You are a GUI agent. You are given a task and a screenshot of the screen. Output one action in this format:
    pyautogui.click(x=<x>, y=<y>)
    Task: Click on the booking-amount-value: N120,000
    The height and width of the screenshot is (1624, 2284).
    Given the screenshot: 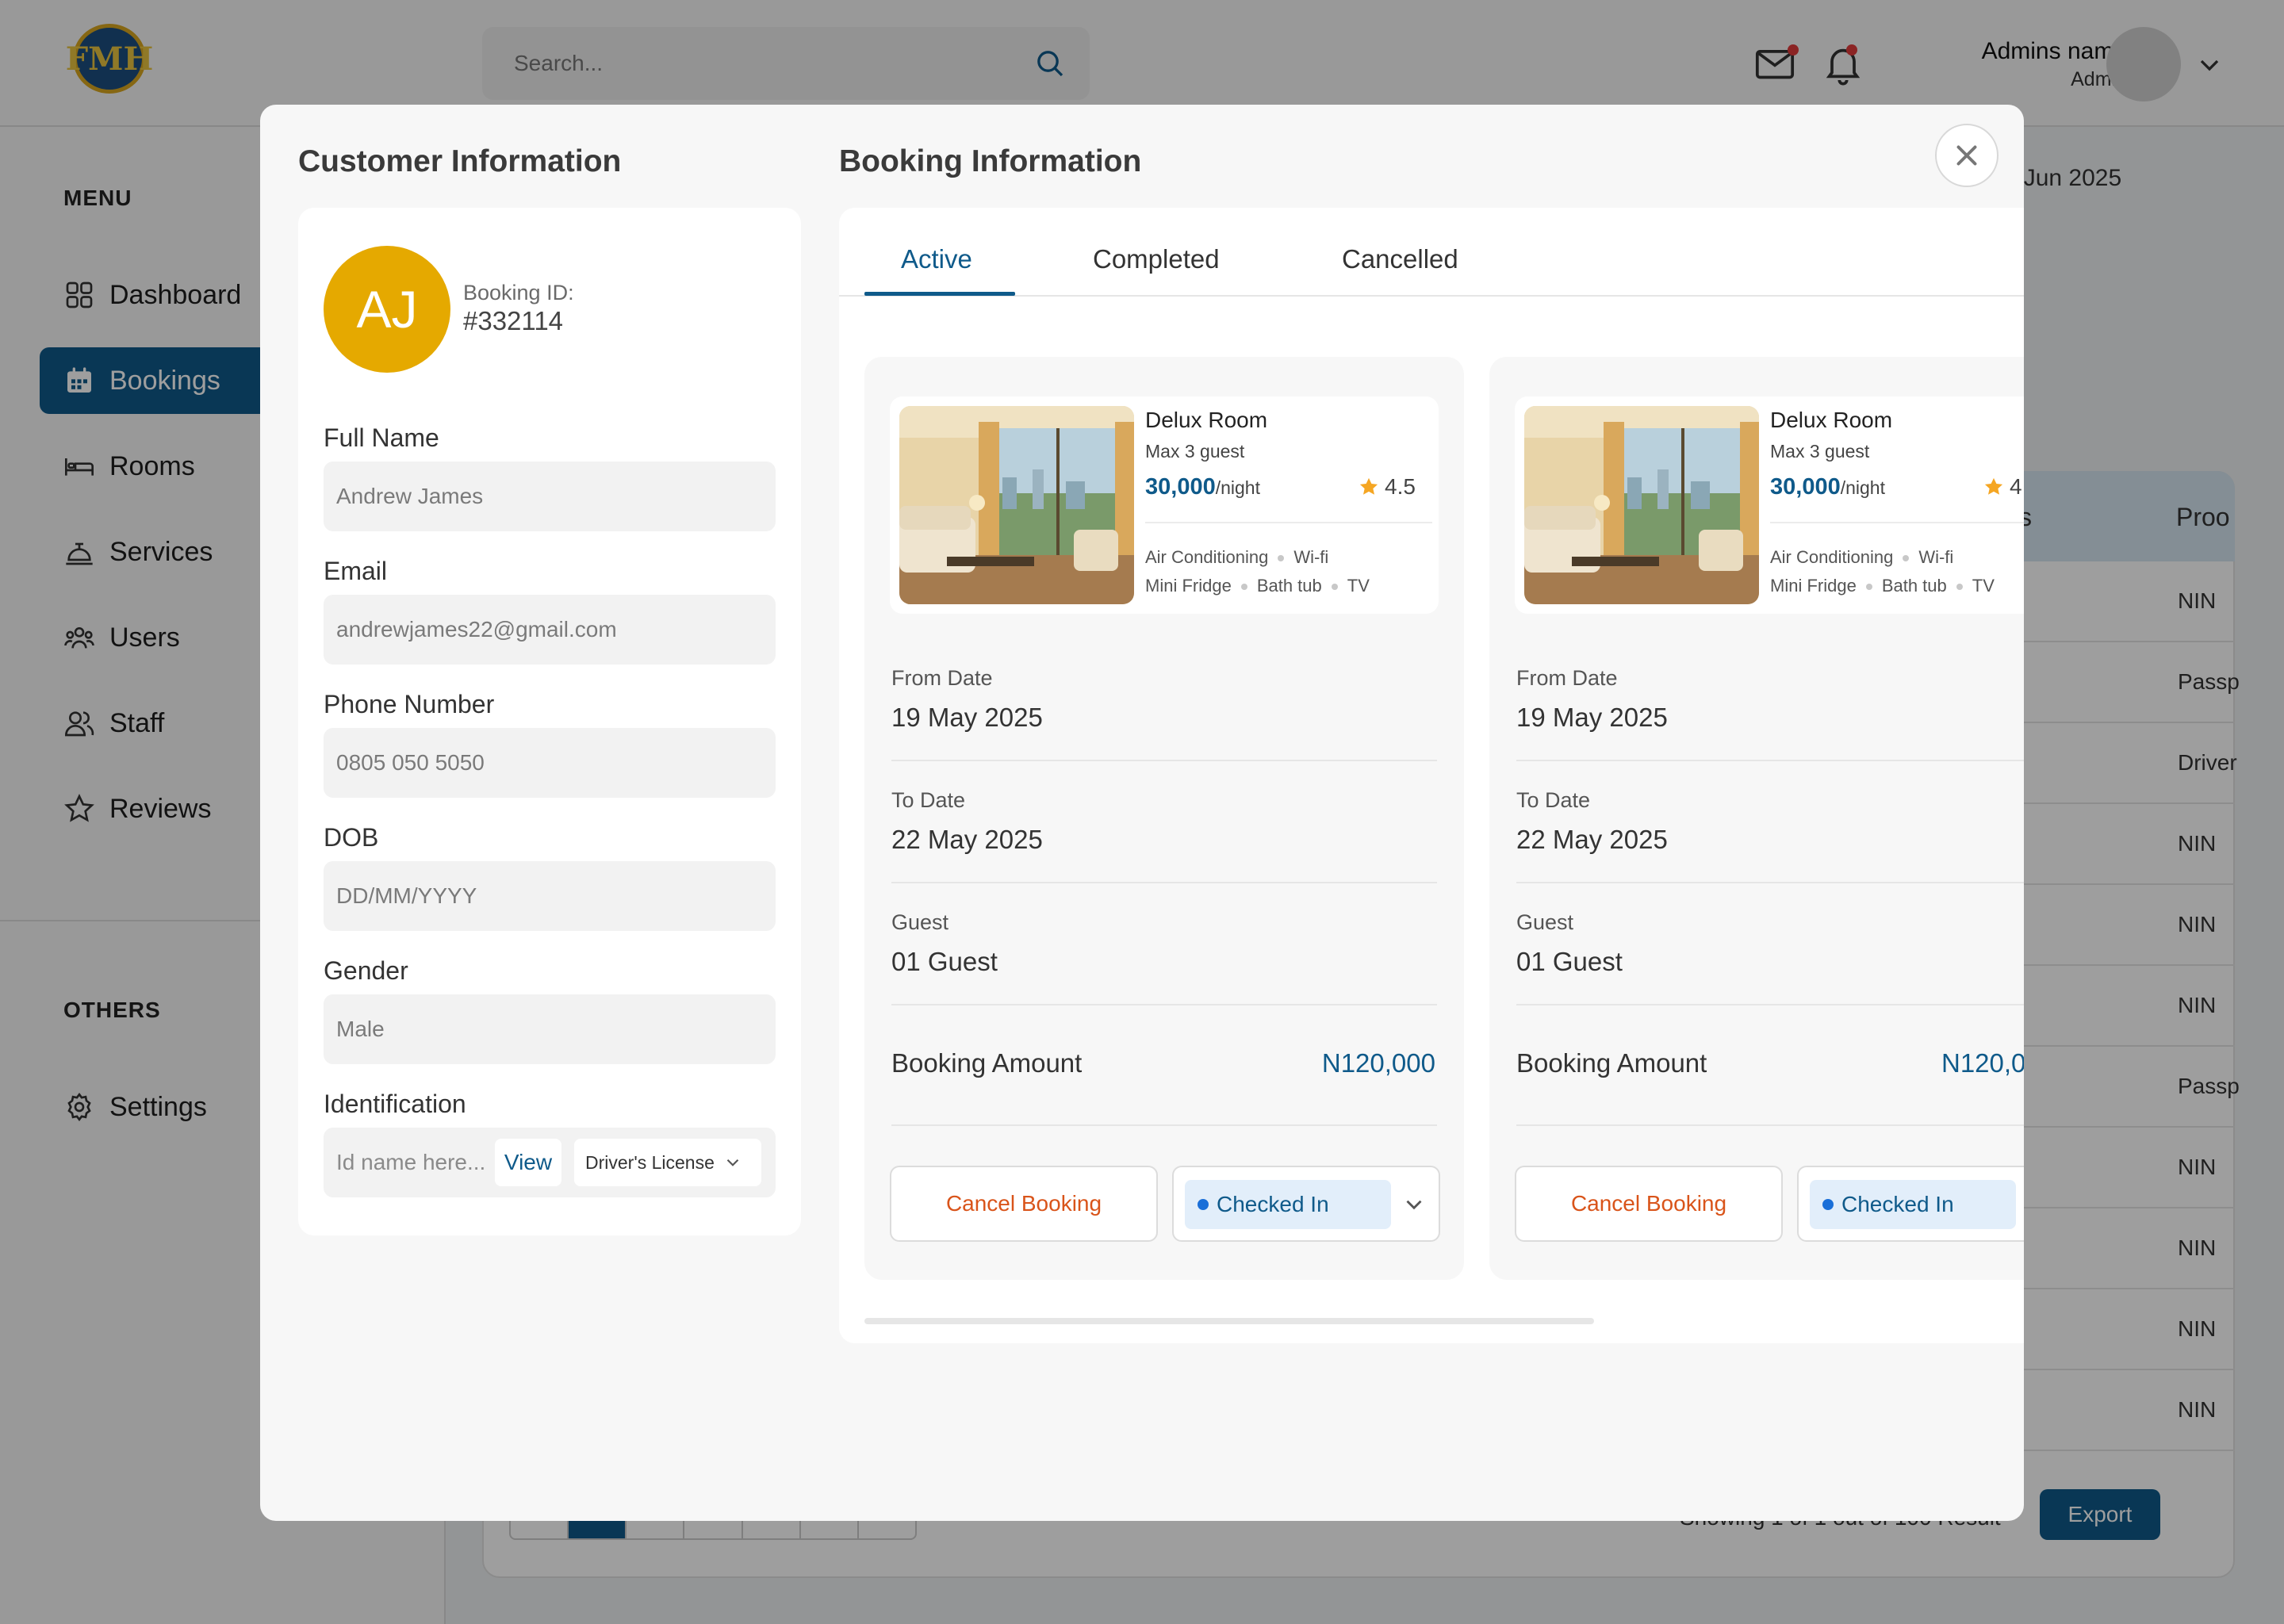 What is the action you would take?
    pyautogui.click(x=1378, y=1063)
    